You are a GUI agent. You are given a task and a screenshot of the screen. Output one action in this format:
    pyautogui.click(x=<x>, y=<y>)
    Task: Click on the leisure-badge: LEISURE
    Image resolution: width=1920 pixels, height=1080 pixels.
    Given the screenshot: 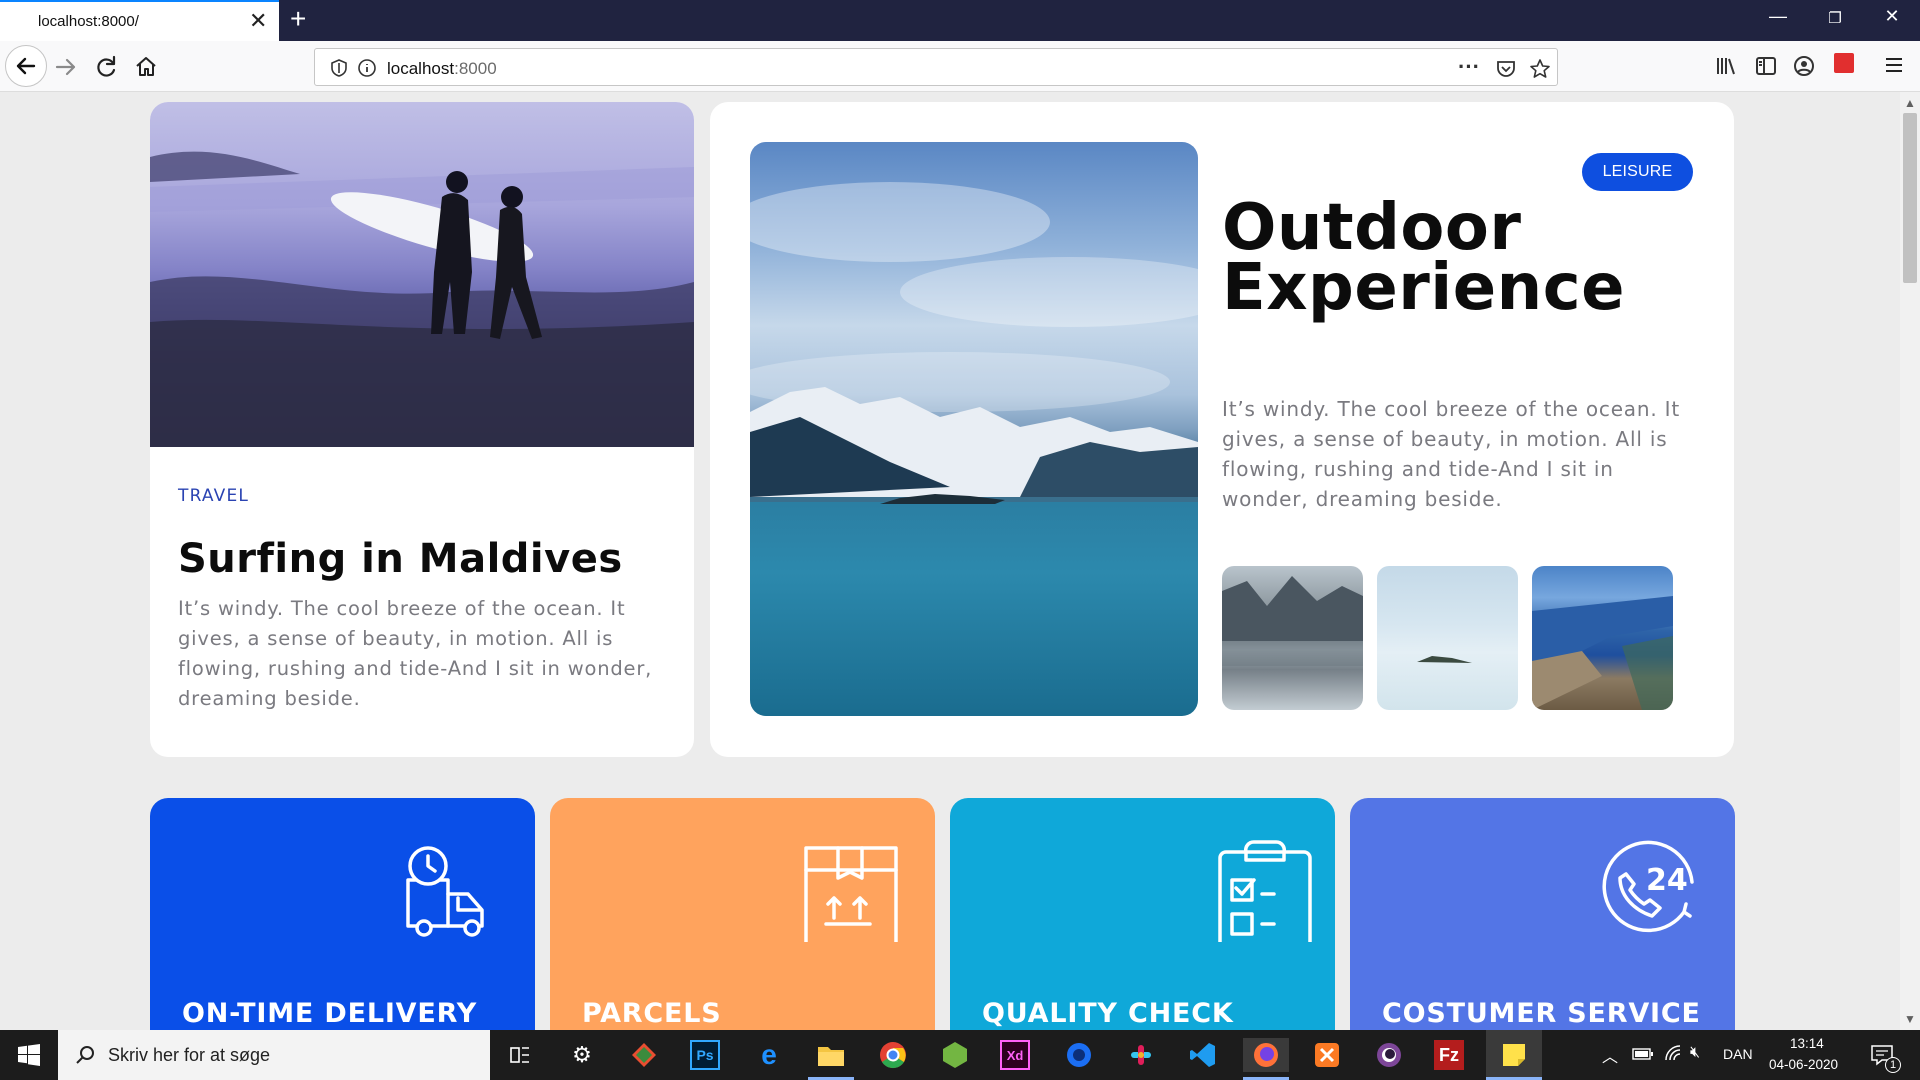 What is the action you would take?
    pyautogui.click(x=1637, y=172)
    